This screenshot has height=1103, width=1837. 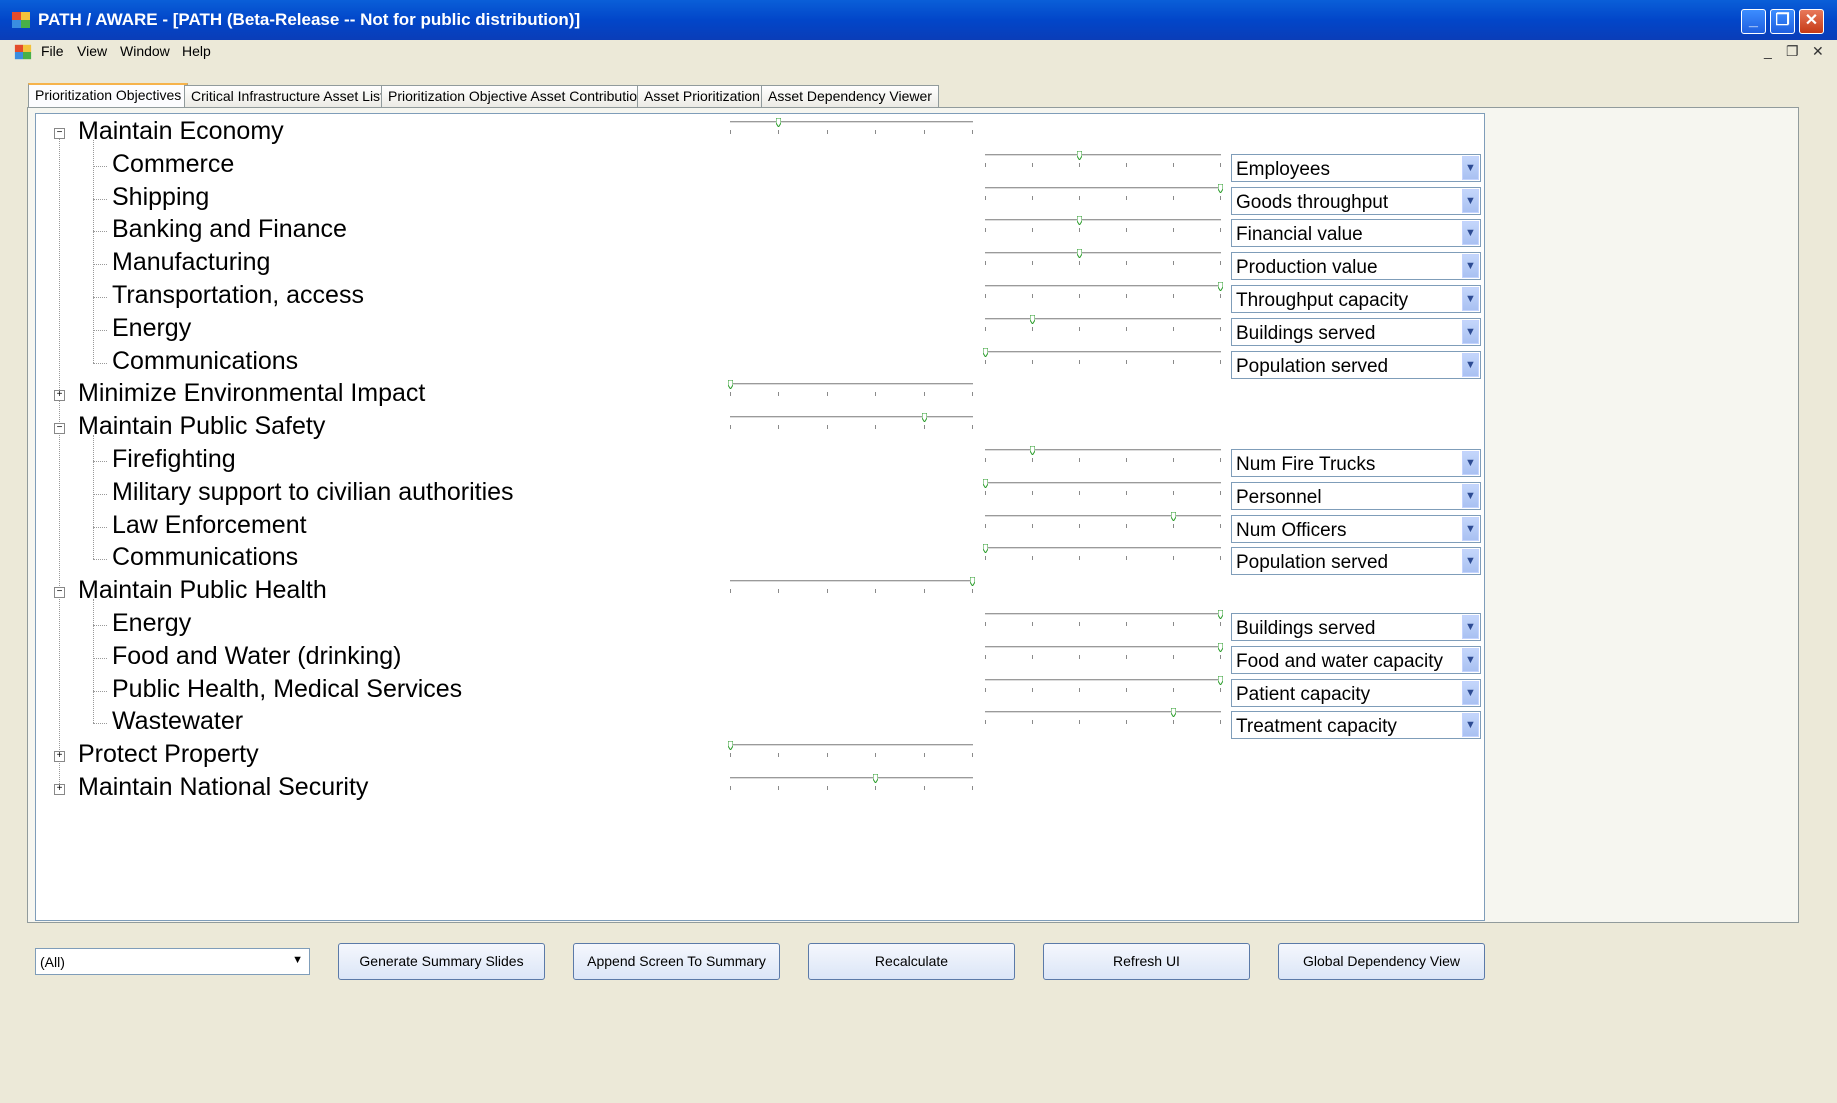 What do you see at coordinates (1356, 725) in the screenshot?
I see `measure-dropdown: Treatment capacity ▼` at bounding box center [1356, 725].